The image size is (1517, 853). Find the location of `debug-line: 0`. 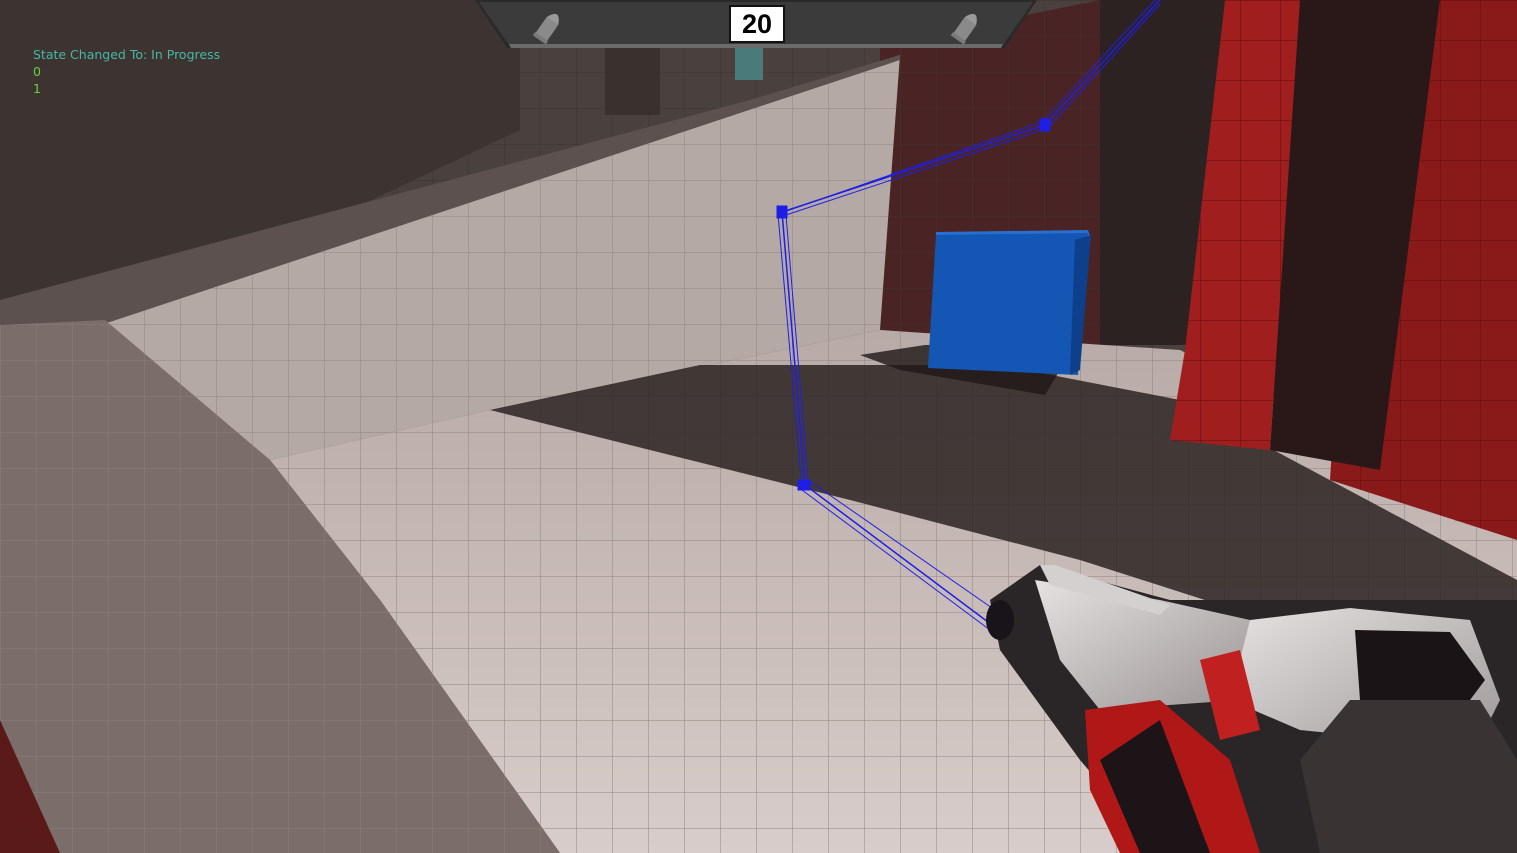

debug-line: 0 is located at coordinates (37, 71).